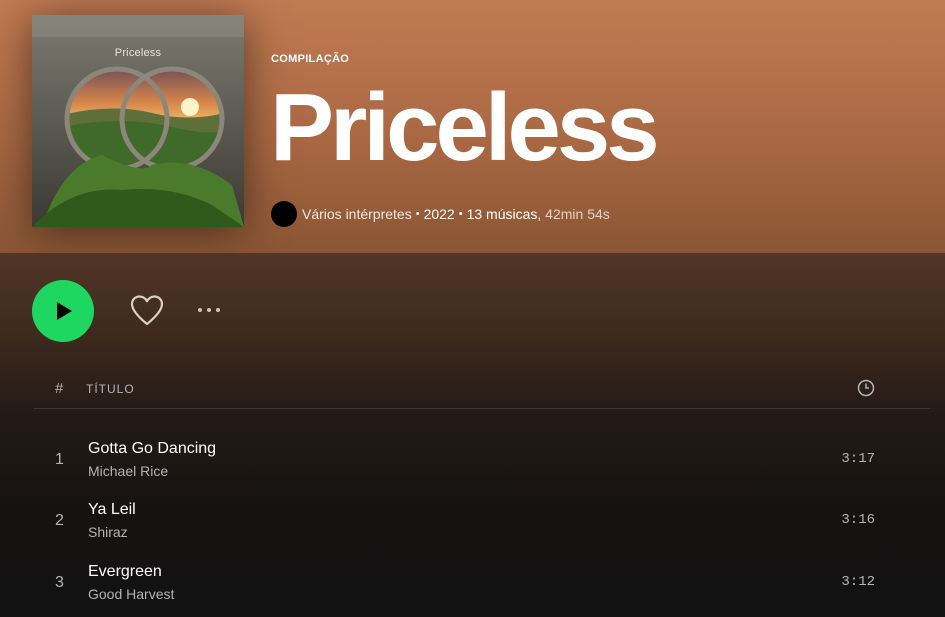  I want to click on track-artist: Shiraz, so click(108, 532).